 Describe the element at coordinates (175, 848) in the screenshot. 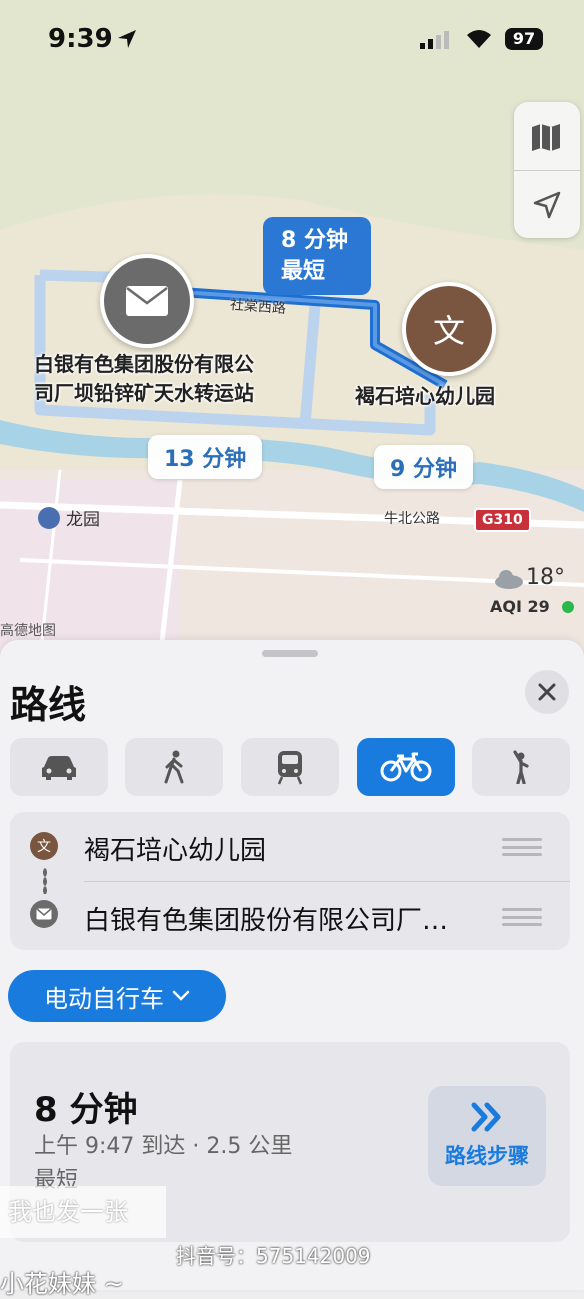

I see `stop-start: 褐石培心幼儿园` at that location.